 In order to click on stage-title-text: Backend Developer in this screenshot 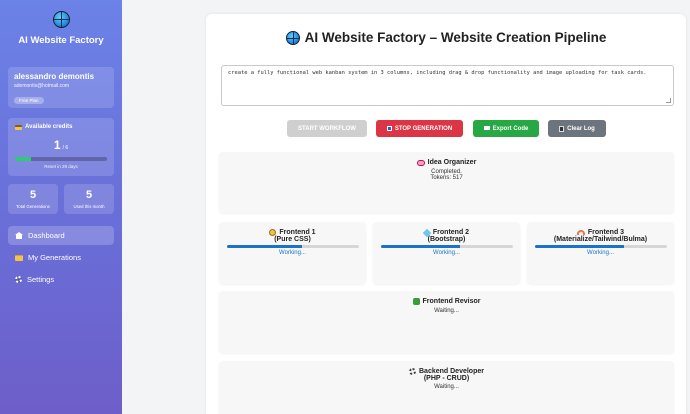, I will do `click(451, 371)`.